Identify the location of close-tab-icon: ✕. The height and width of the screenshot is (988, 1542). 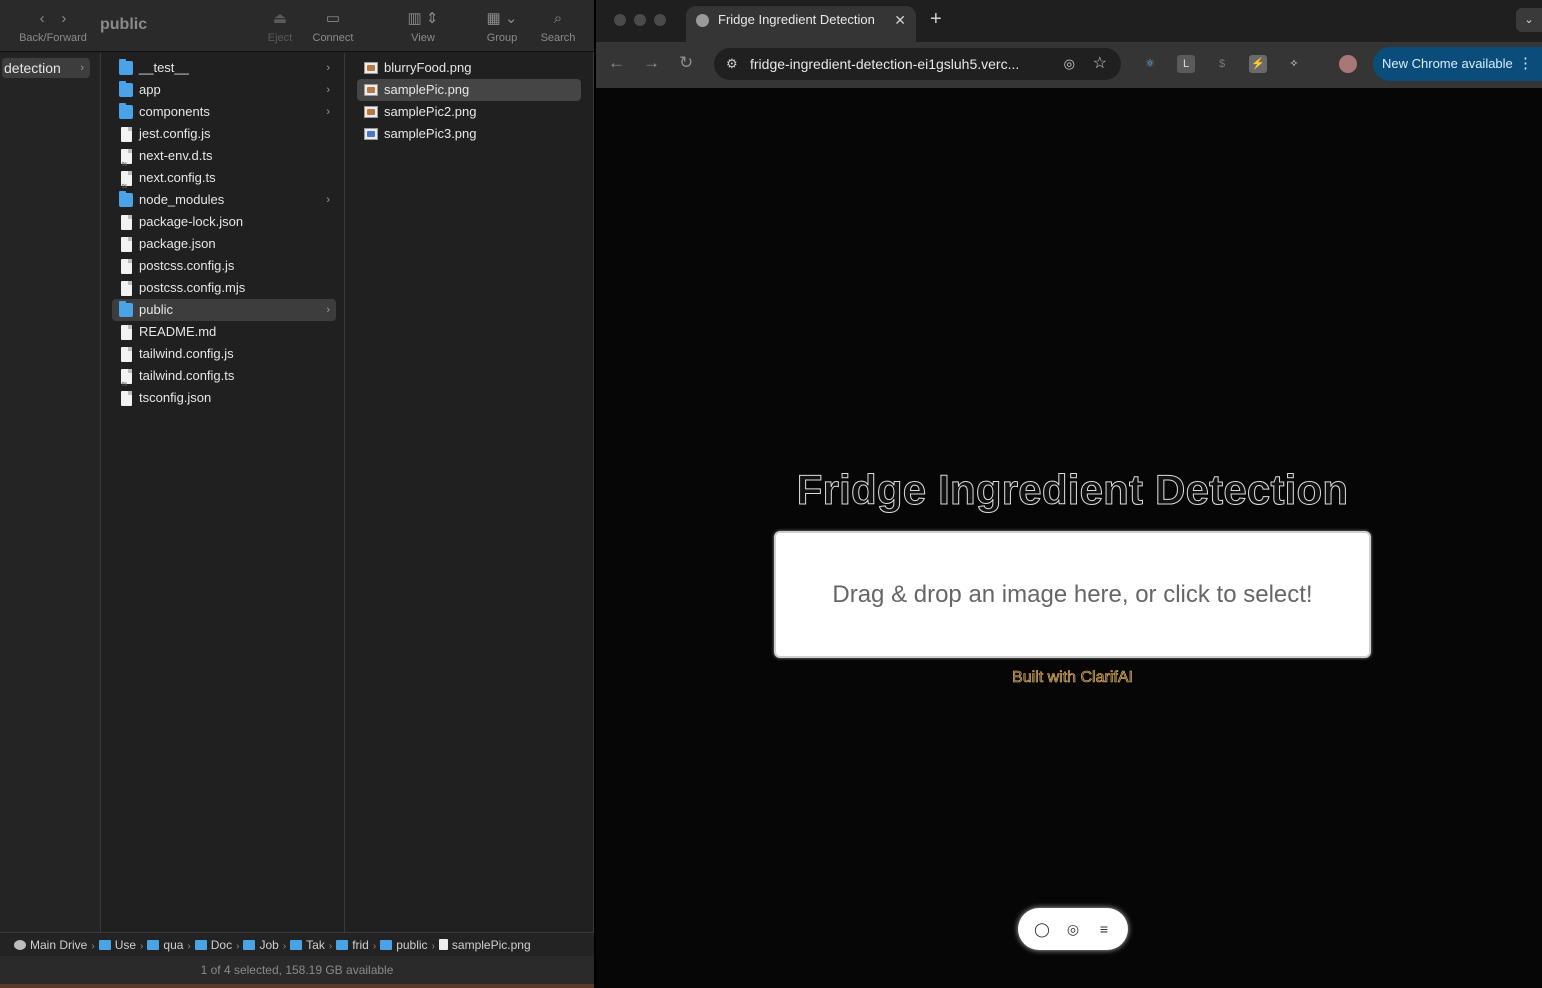
(900, 20).